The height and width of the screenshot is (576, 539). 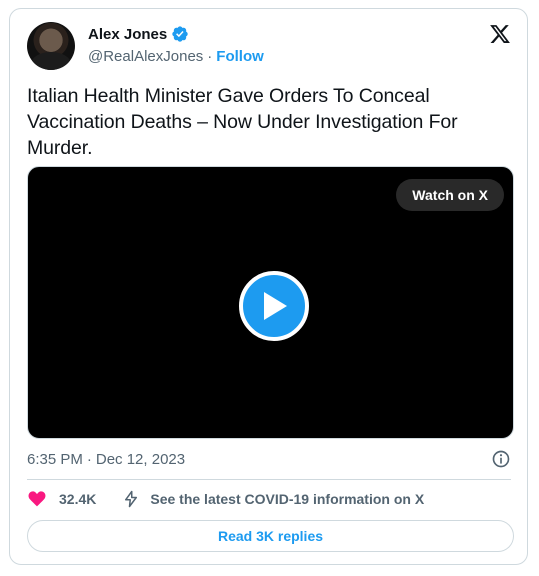 What do you see at coordinates (127, 34) in the screenshot?
I see `author-name: Alex Jones` at bounding box center [127, 34].